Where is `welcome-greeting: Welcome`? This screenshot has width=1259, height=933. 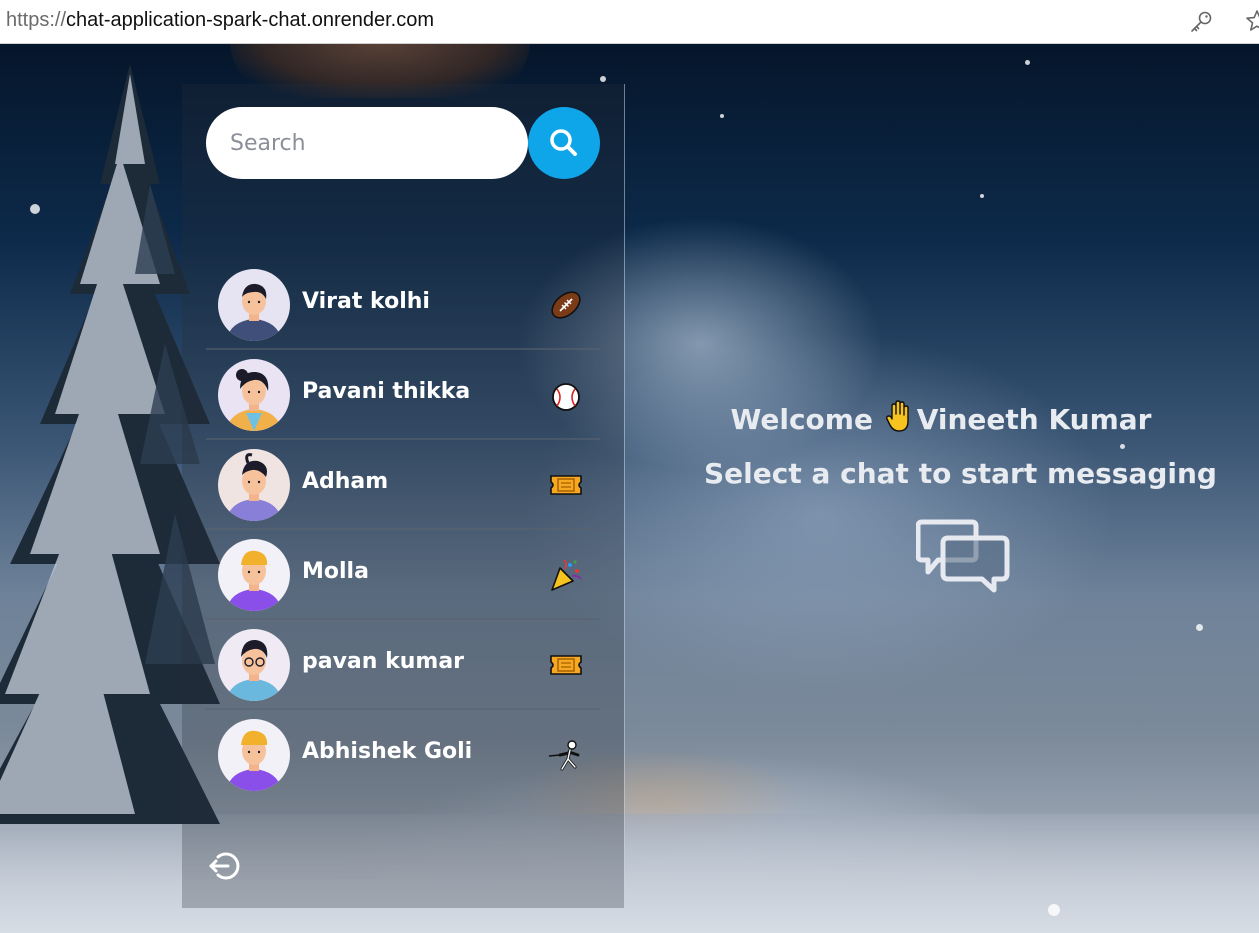
welcome-greeting: Welcome is located at coordinates (801, 419).